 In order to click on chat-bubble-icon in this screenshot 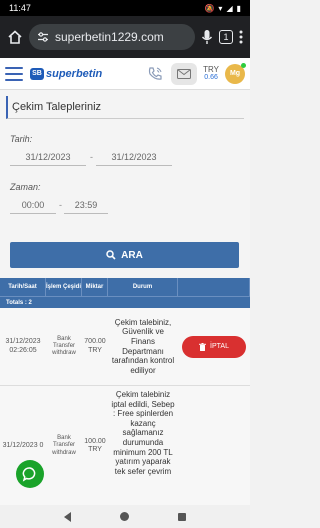, I will do `click(29, 474)`.